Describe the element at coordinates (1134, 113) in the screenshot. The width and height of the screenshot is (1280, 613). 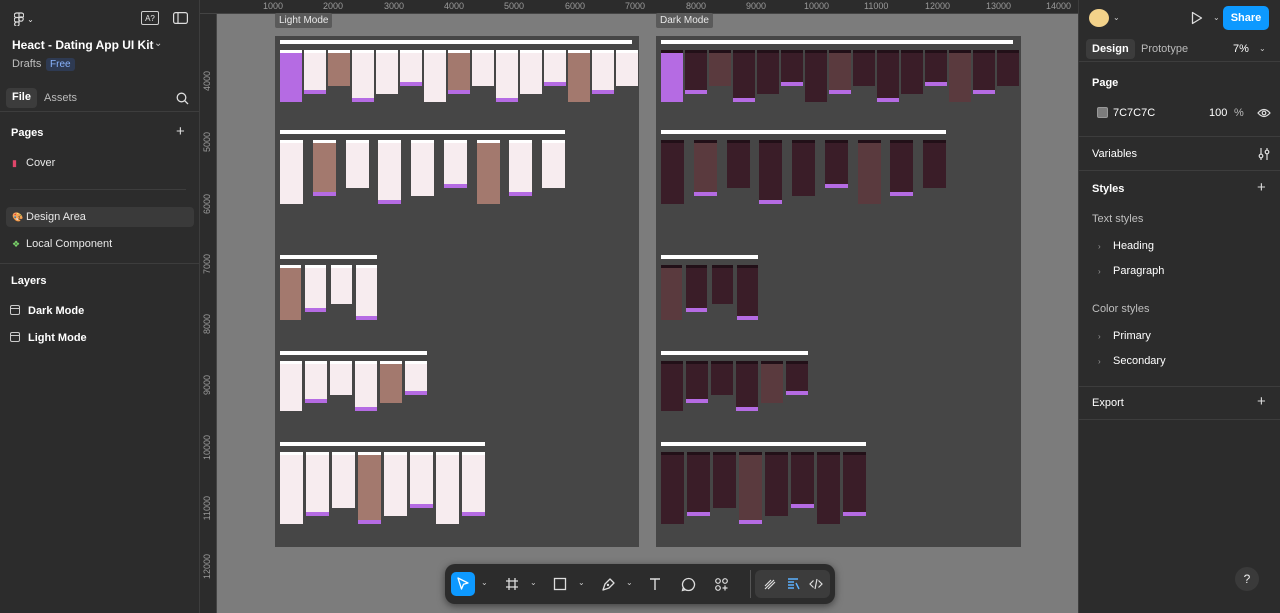
I see `page-color-hex: 7C7C7C` at that location.